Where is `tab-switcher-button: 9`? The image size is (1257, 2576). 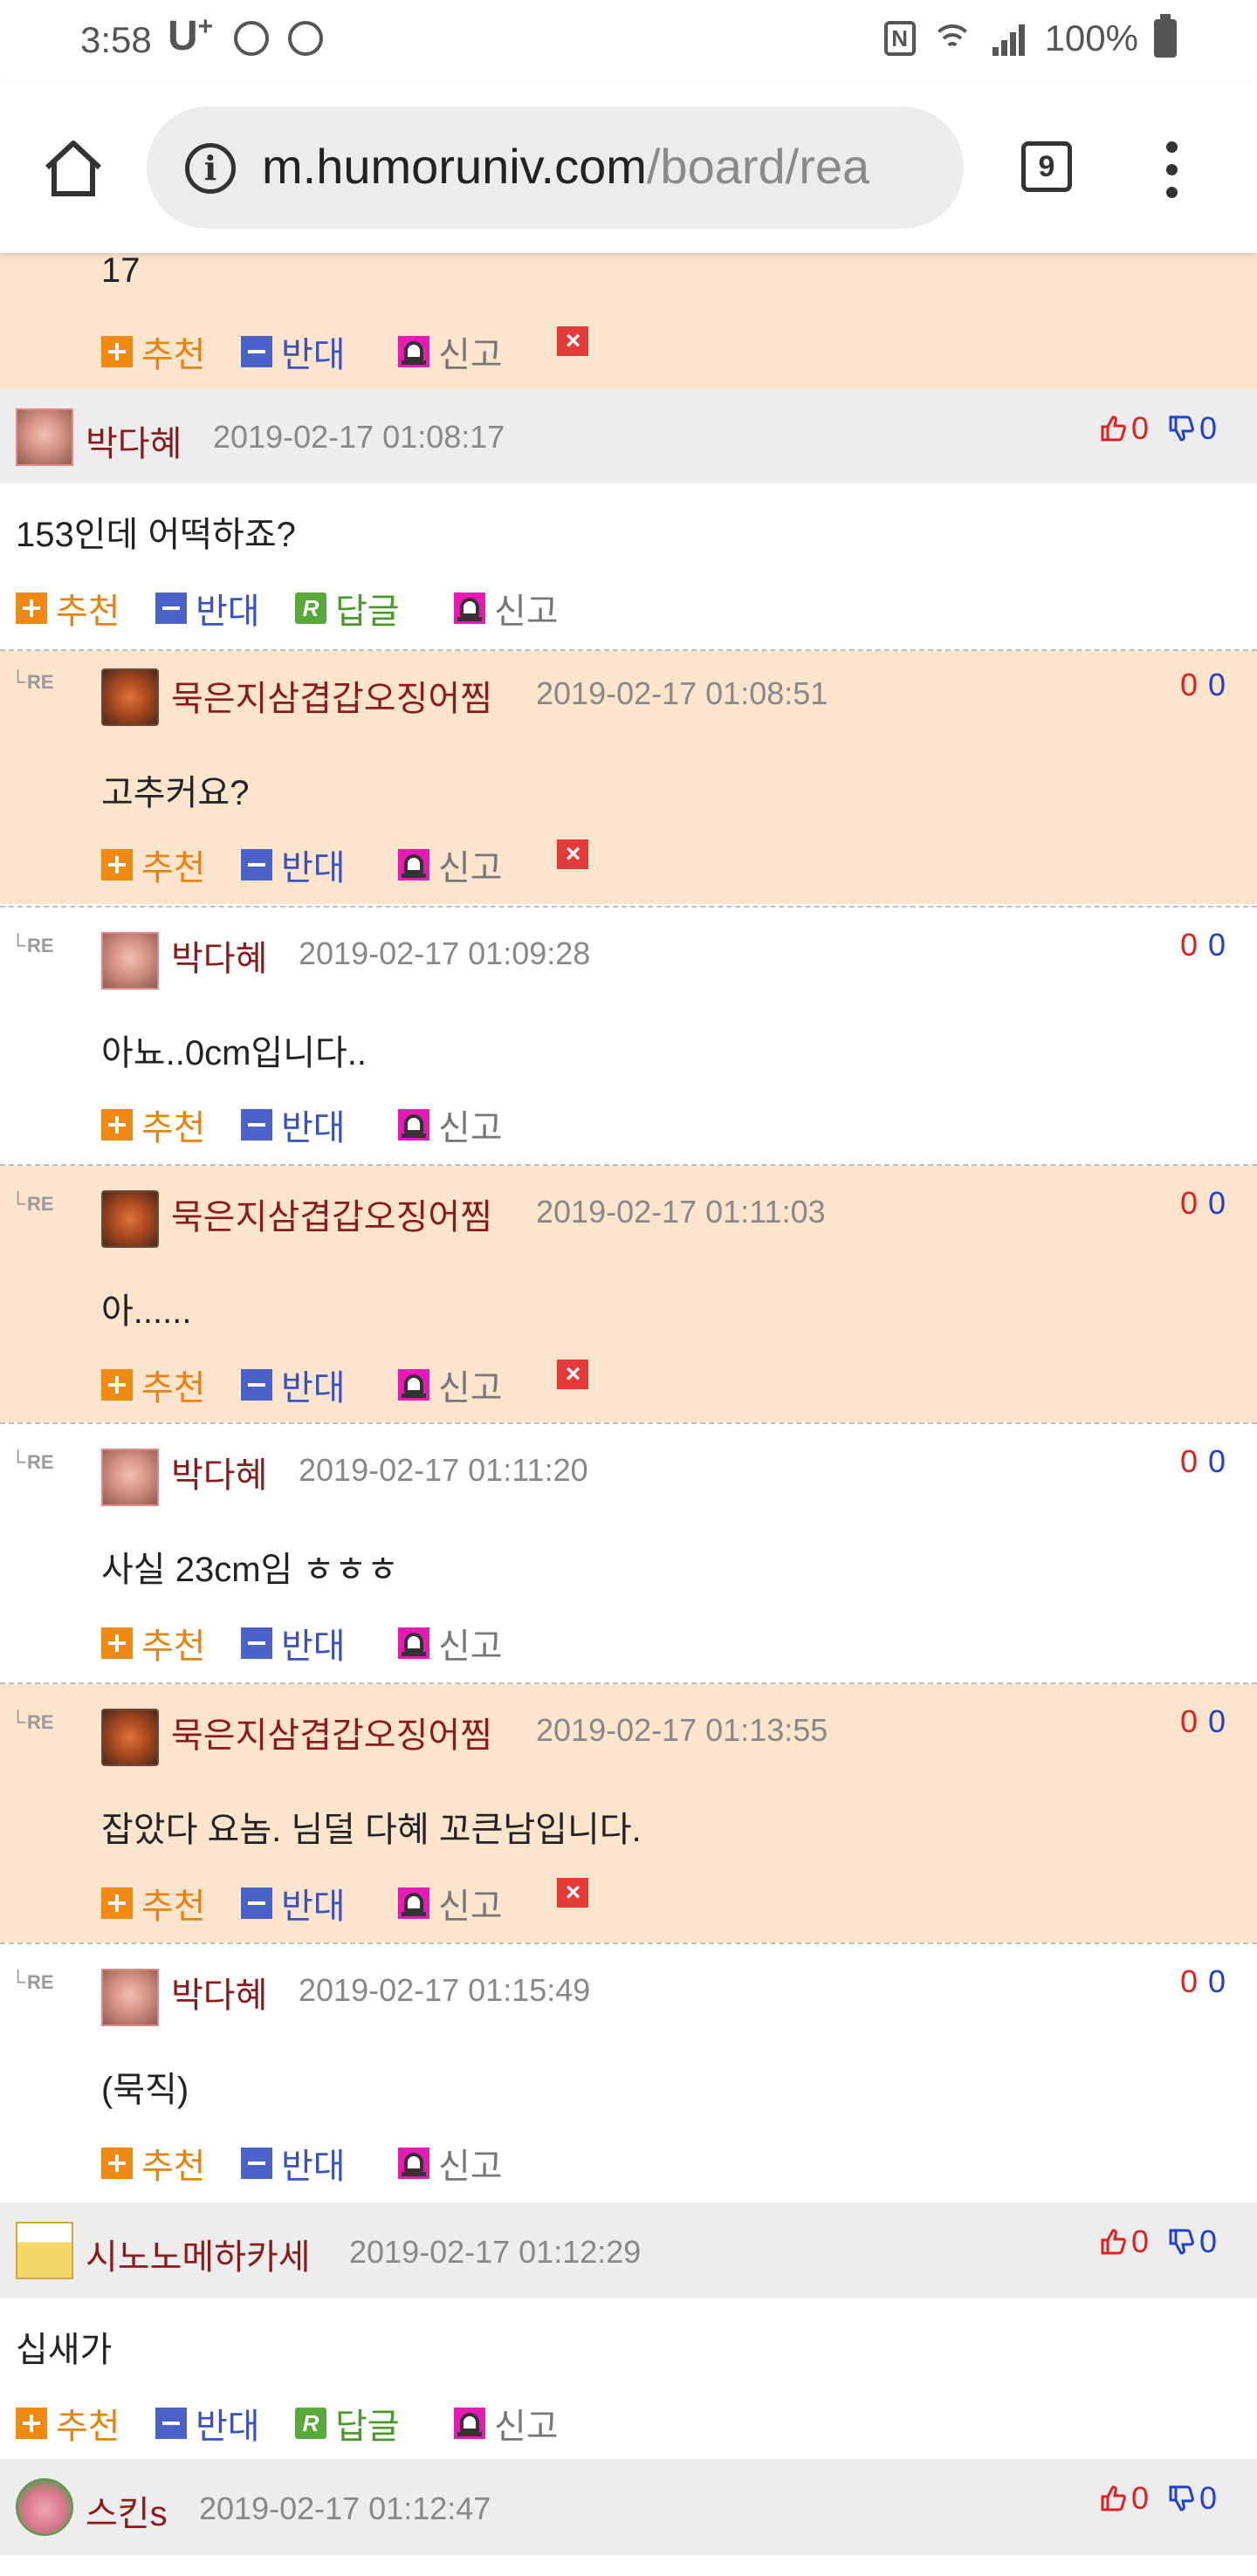
tab-switcher-button: 9 is located at coordinates (1046, 166).